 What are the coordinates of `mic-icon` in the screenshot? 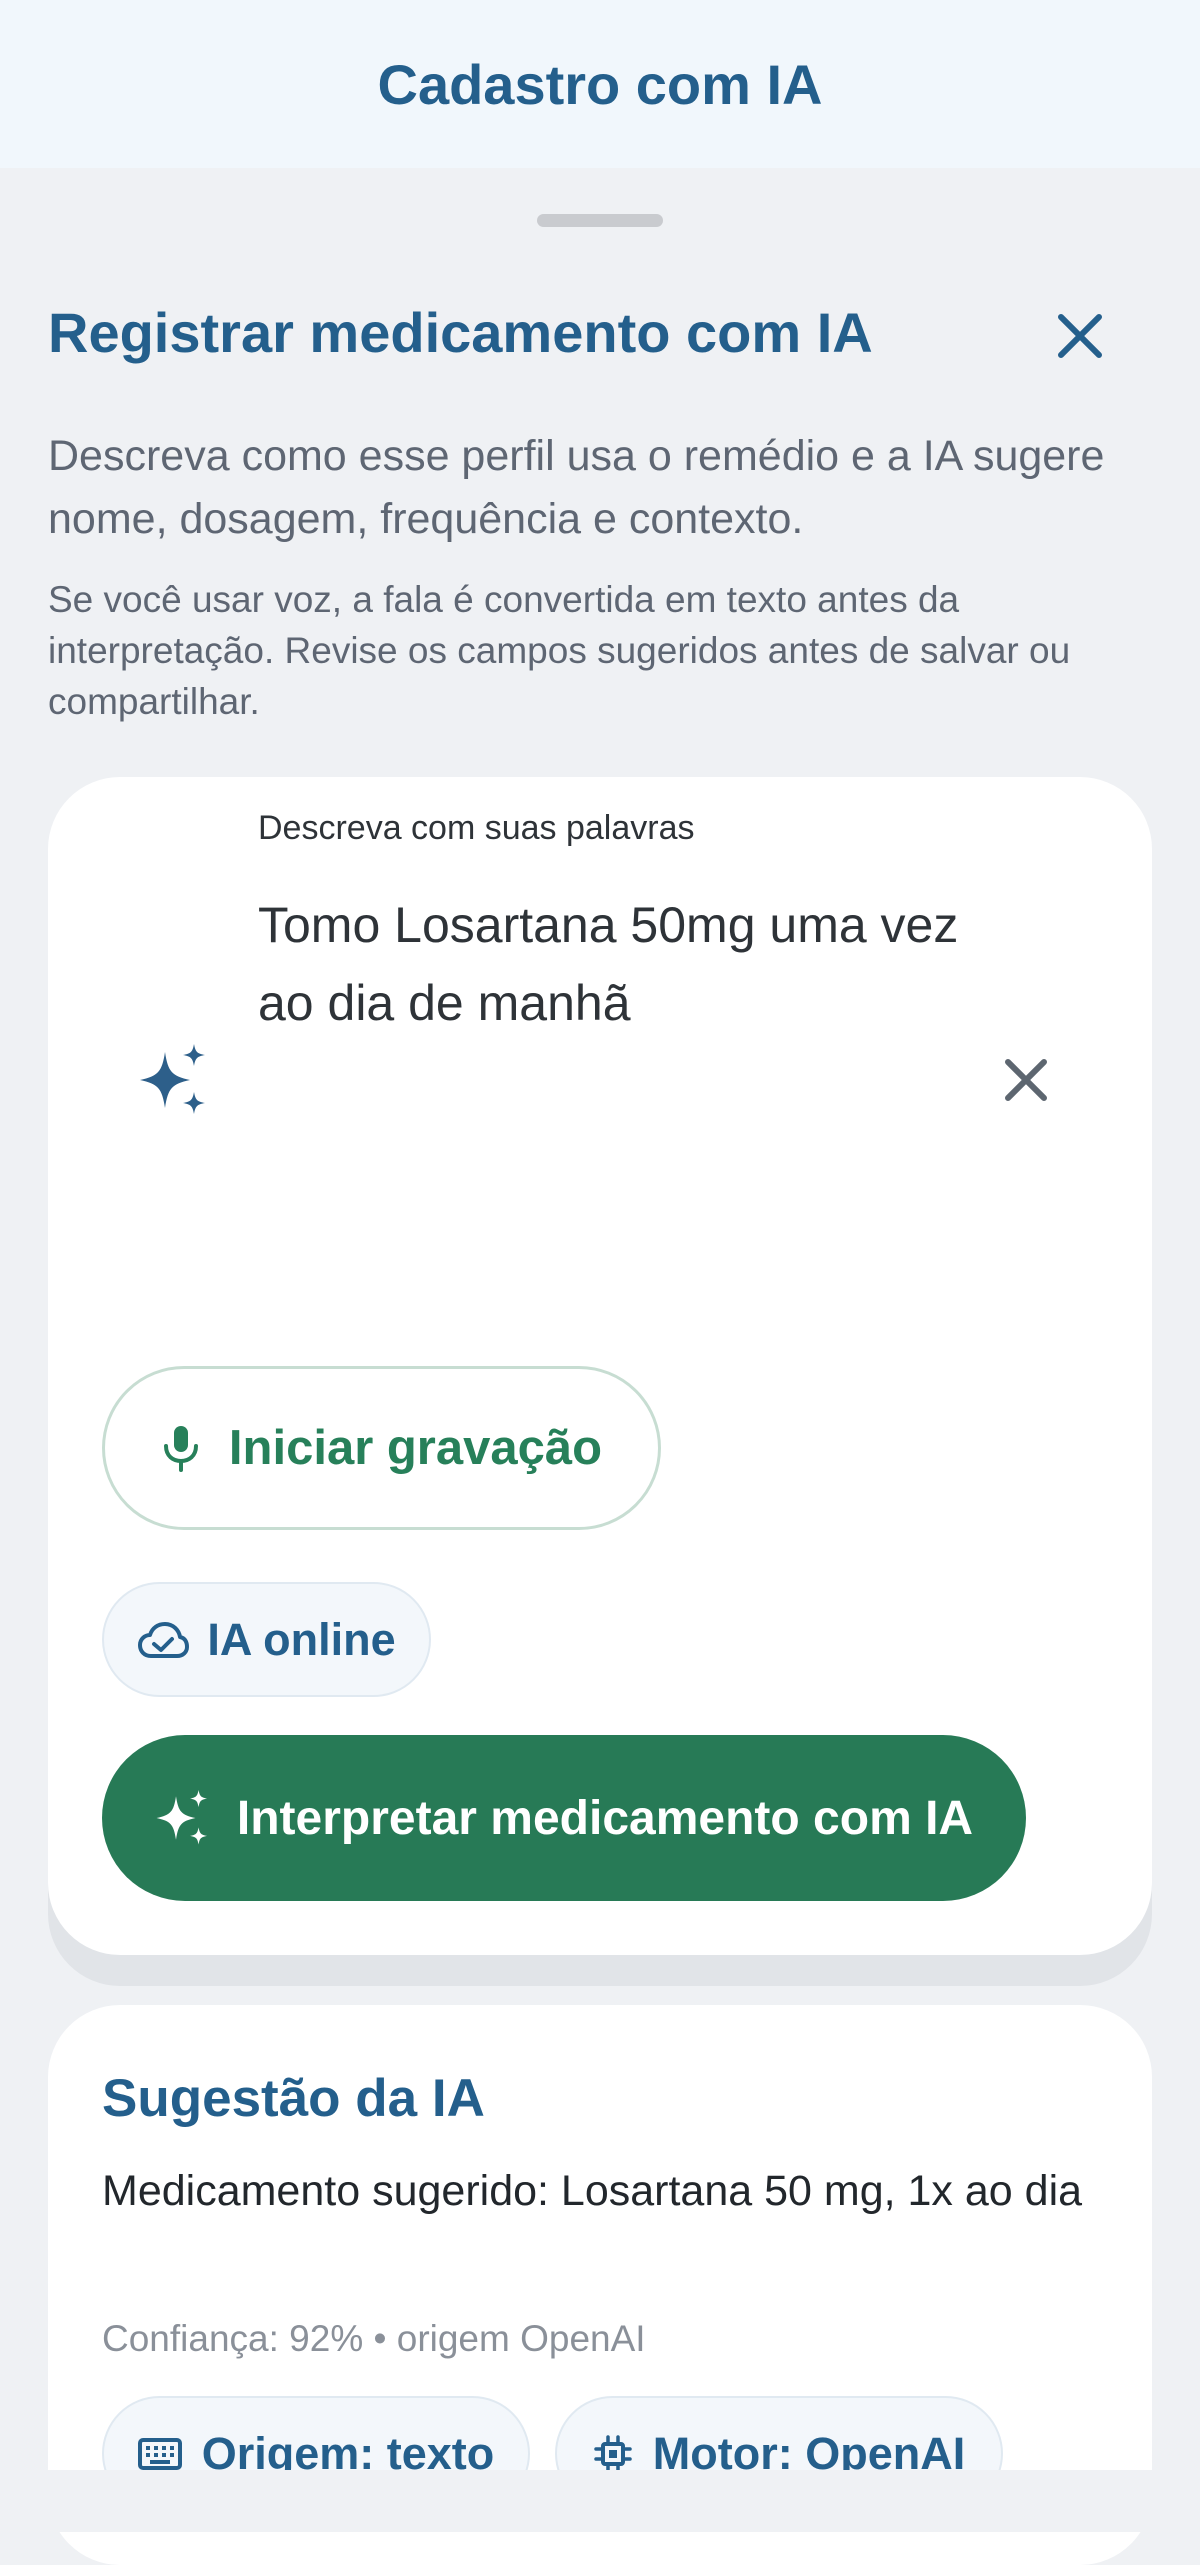 It's located at (180, 1449).